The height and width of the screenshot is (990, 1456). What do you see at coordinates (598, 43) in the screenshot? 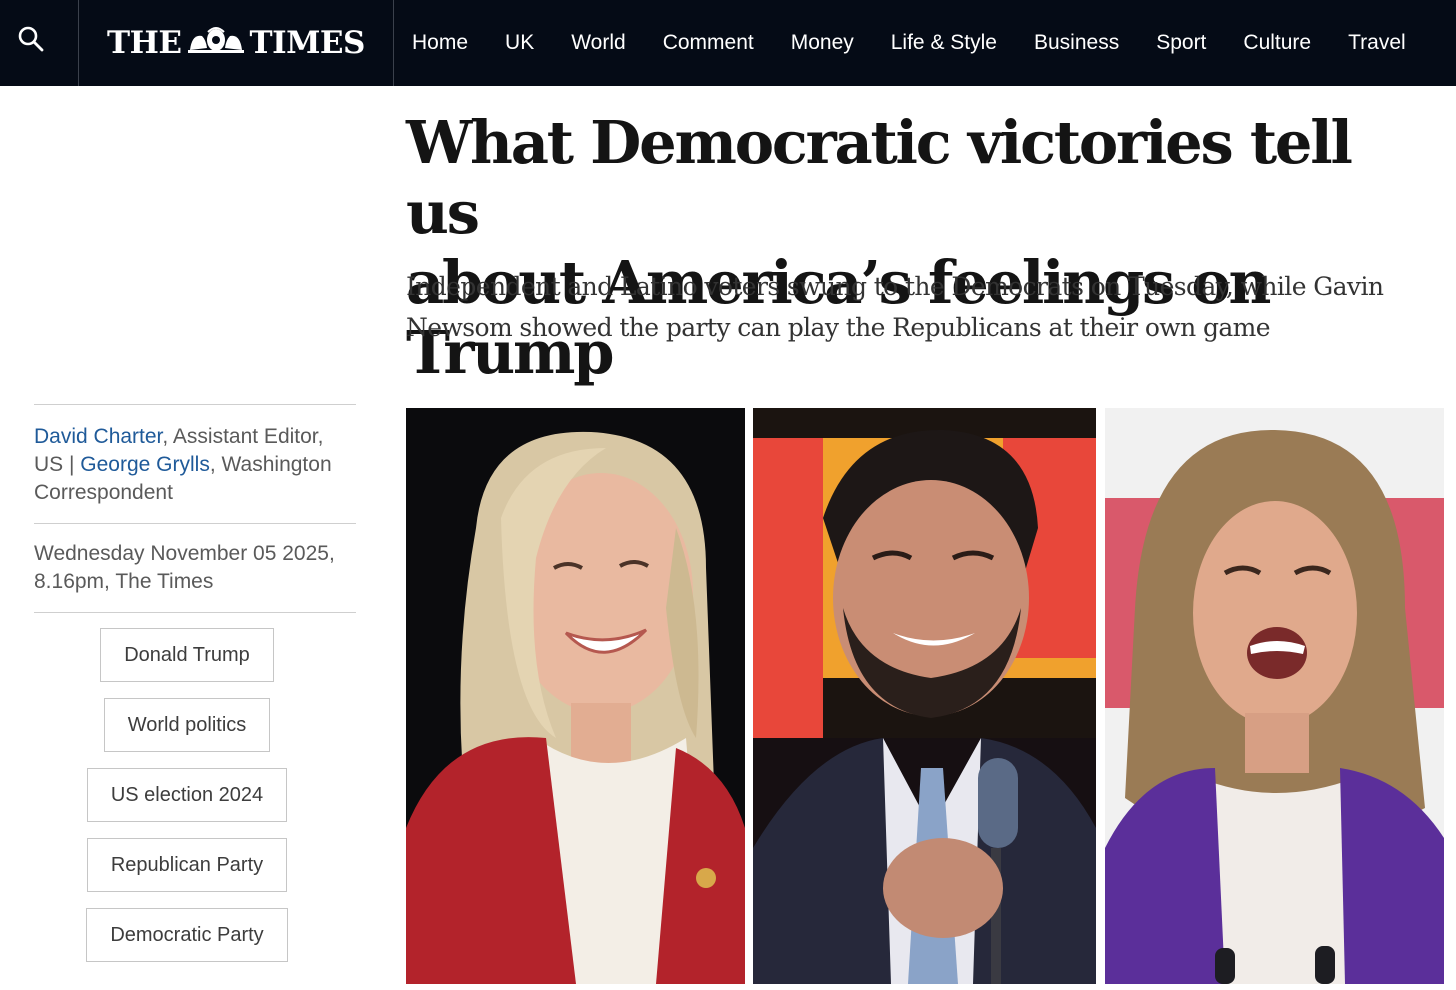
I see `nav-world: World` at bounding box center [598, 43].